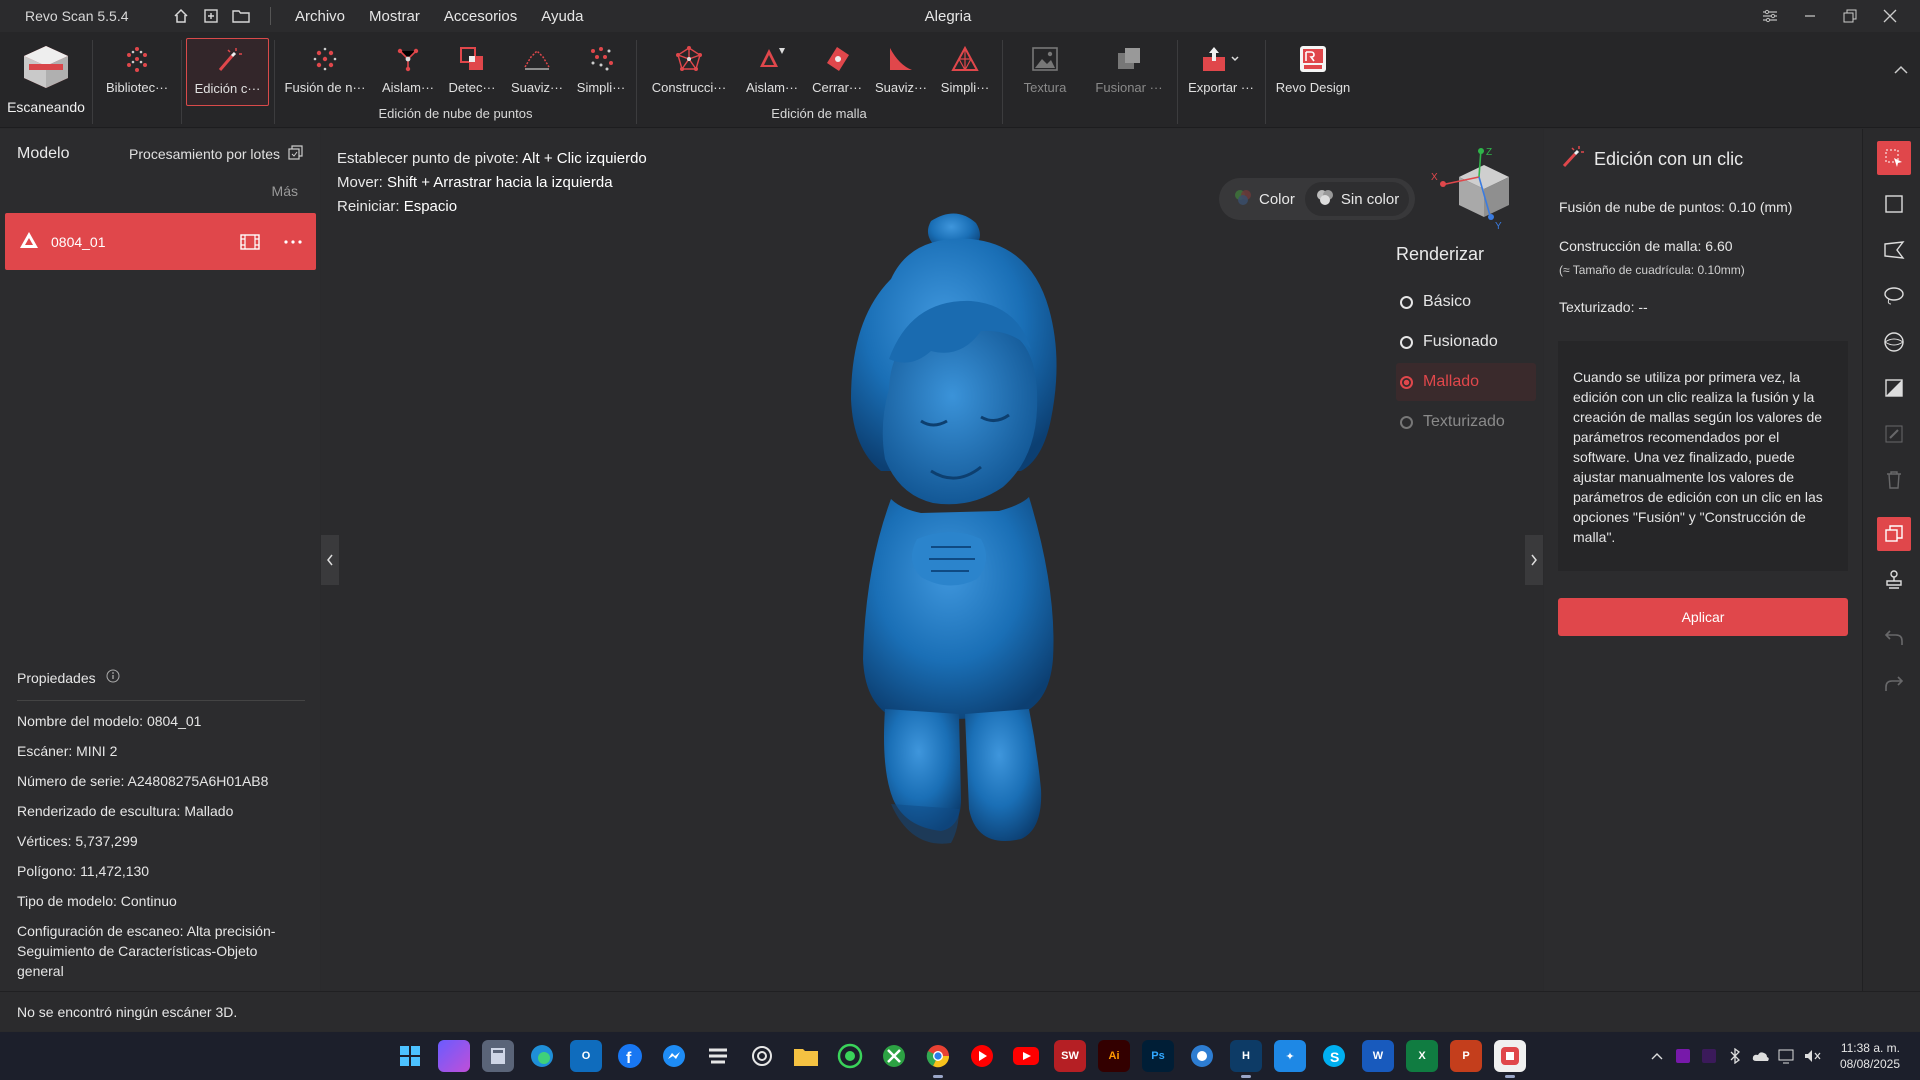 This screenshot has width=1920, height=1080. I want to click on title-separator, so click(270, 16).